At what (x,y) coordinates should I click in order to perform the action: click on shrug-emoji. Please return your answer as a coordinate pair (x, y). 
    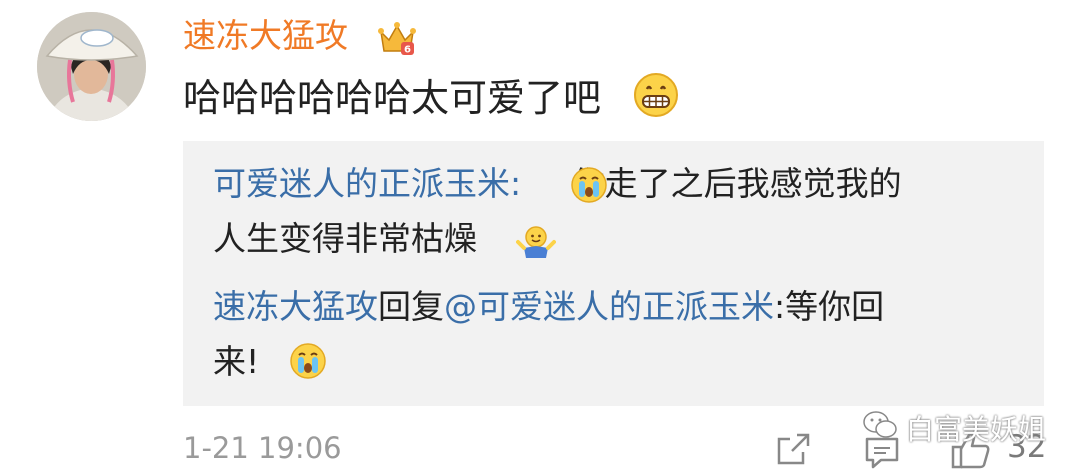
    Looking at the image, I should click on (536, 244).